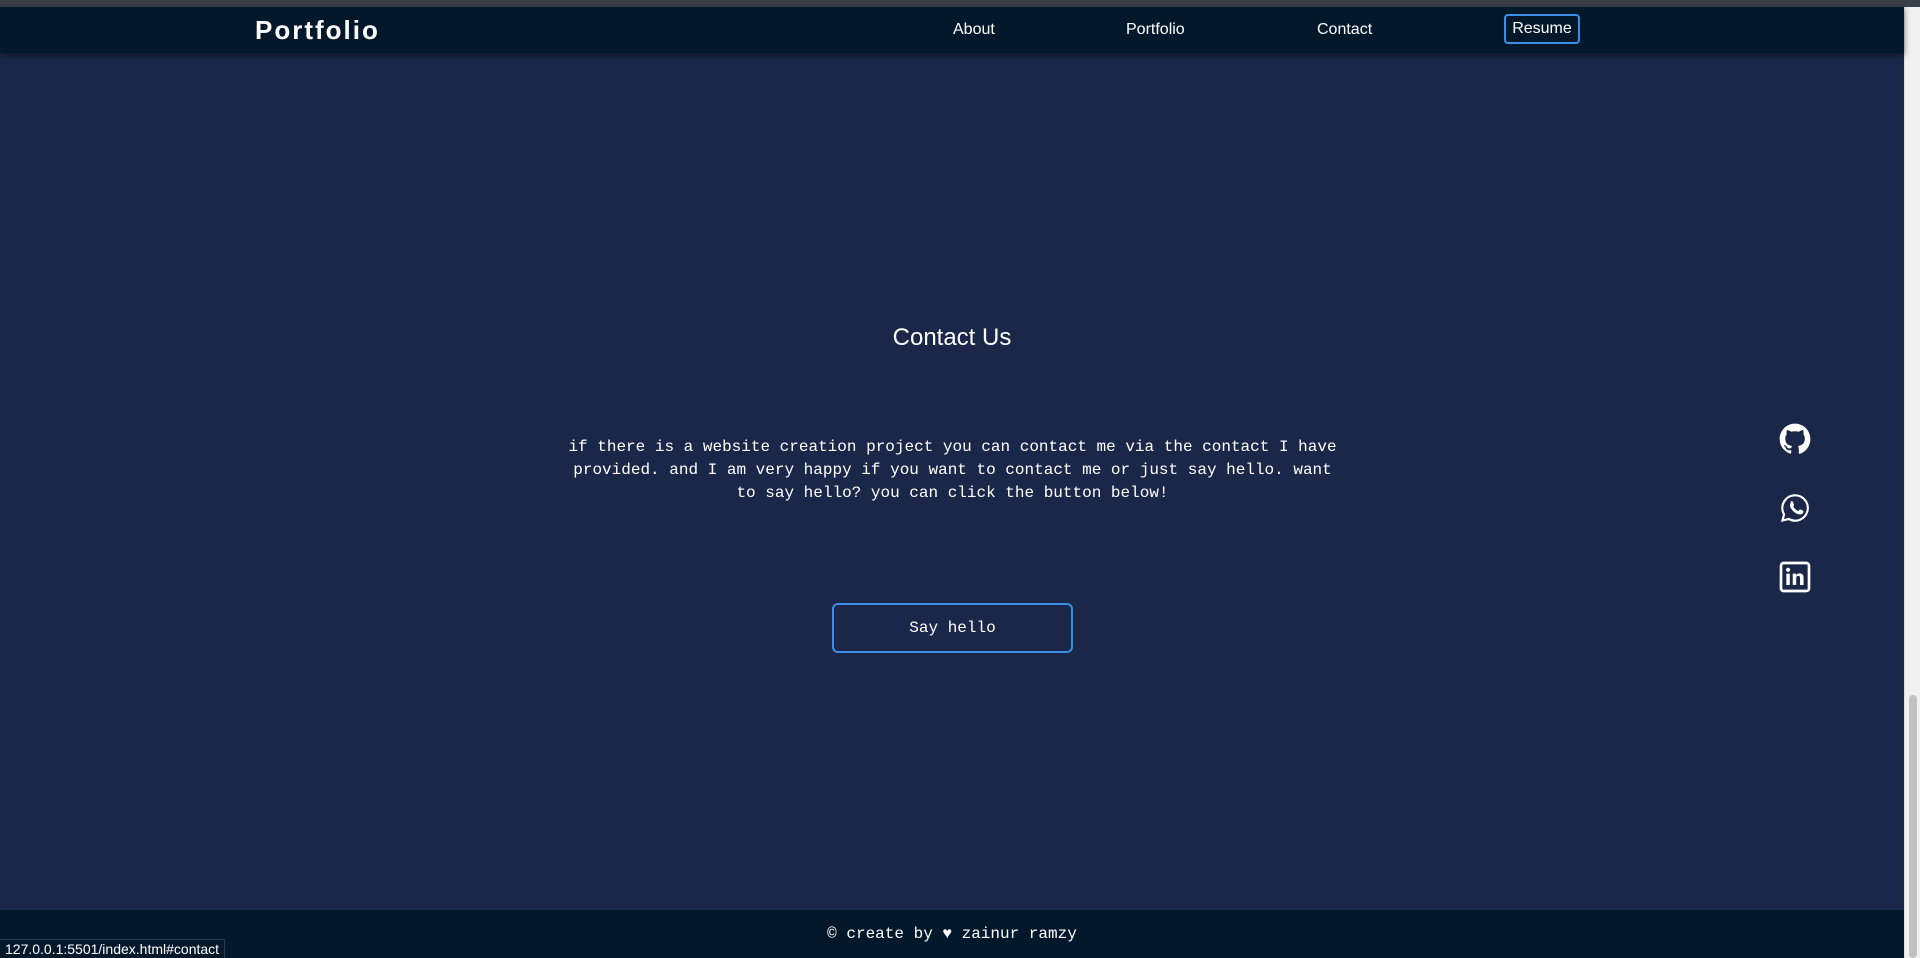 This screenshot has width=1920, height=958. Describe the element at coordinates (1913, 826) in the screenshot. I see `scrollbar-thumb` at that location.